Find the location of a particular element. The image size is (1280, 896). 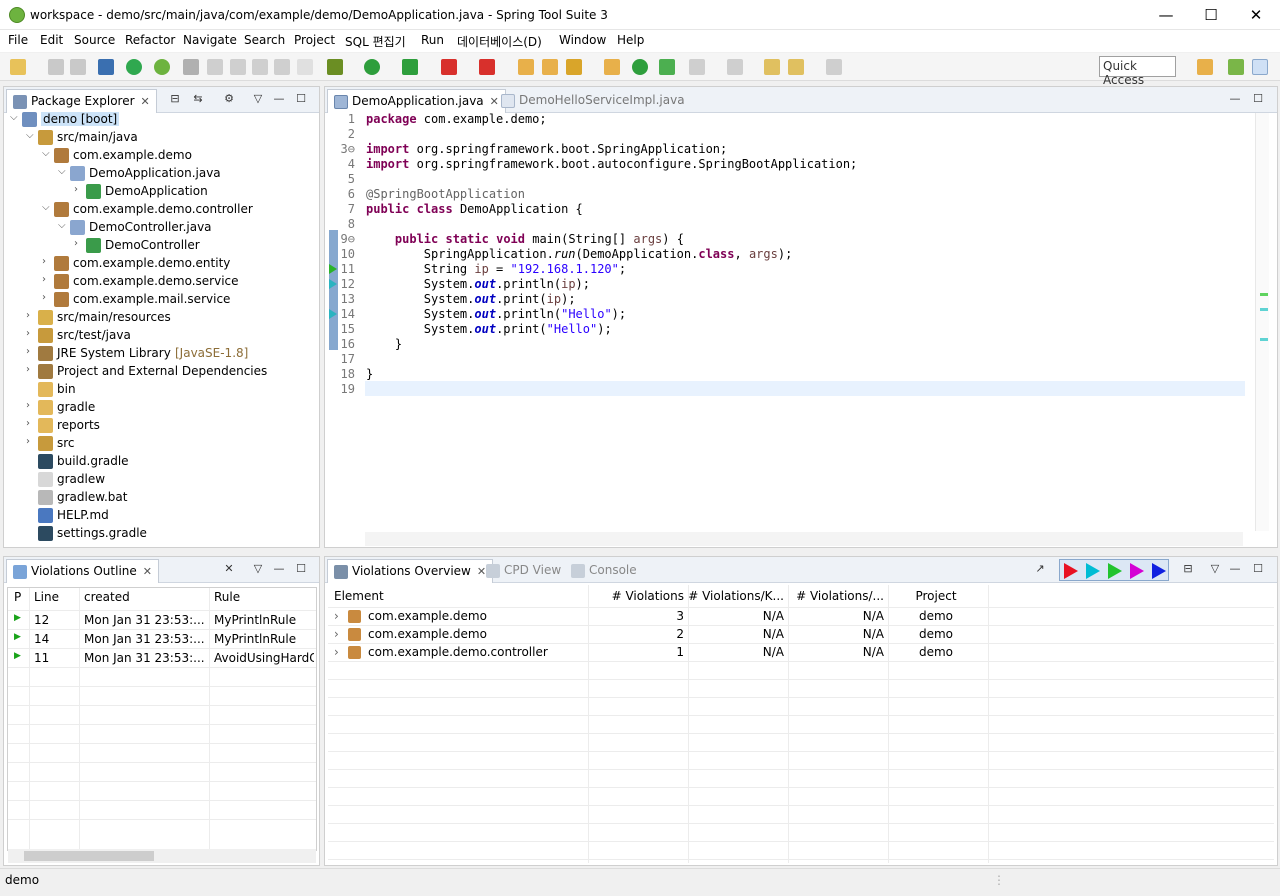

warning-marker is located at coordinates (1264, 339).